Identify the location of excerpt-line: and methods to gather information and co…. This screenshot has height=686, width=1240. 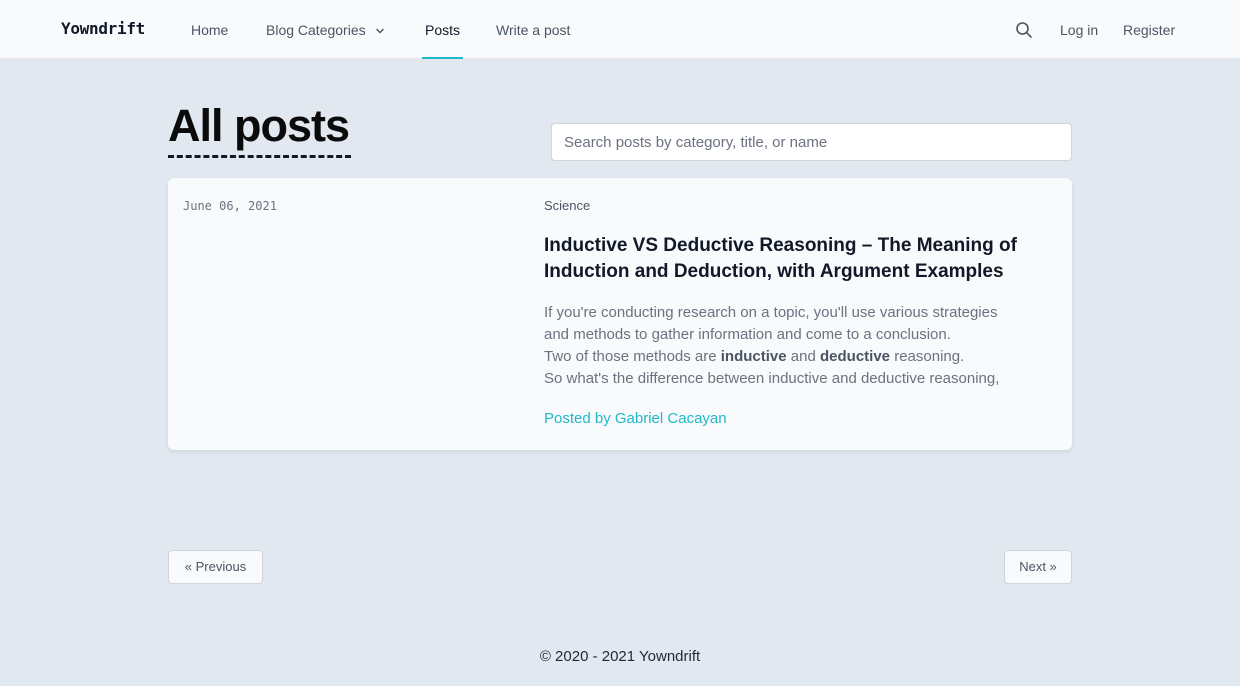
(747, 334).